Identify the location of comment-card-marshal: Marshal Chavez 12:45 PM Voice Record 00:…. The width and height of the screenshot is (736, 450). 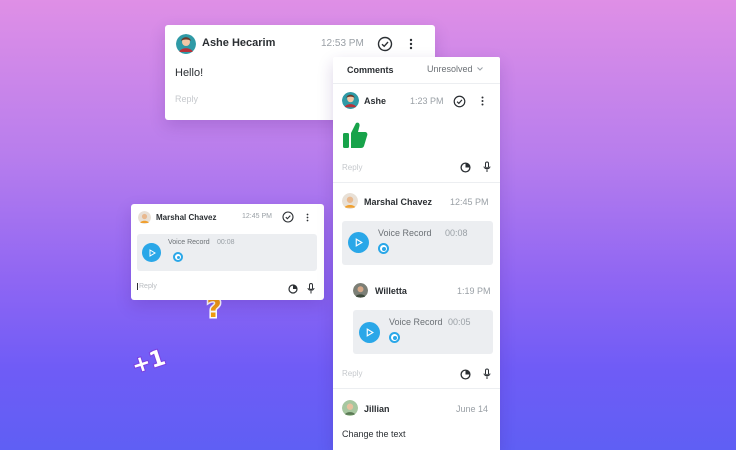
(227, 252).